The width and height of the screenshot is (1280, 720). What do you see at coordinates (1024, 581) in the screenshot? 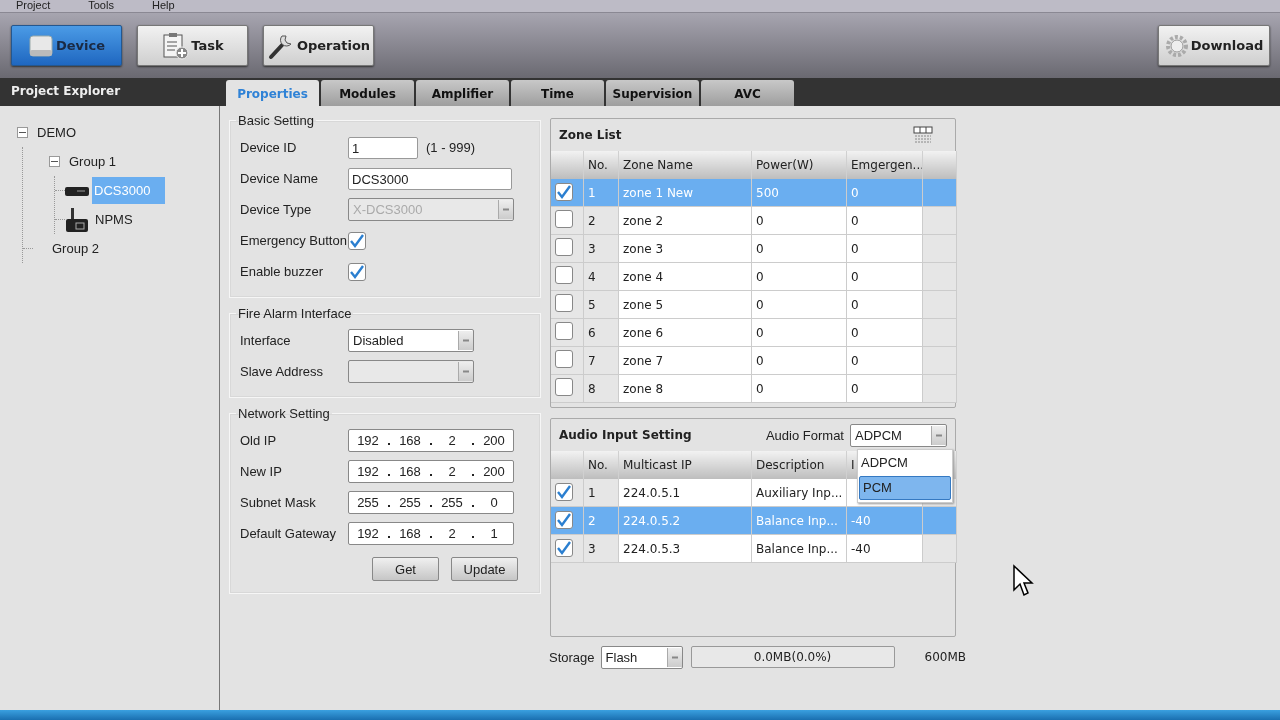
I see `mouse-pointer-icon` at bounding box center [1024, 581].